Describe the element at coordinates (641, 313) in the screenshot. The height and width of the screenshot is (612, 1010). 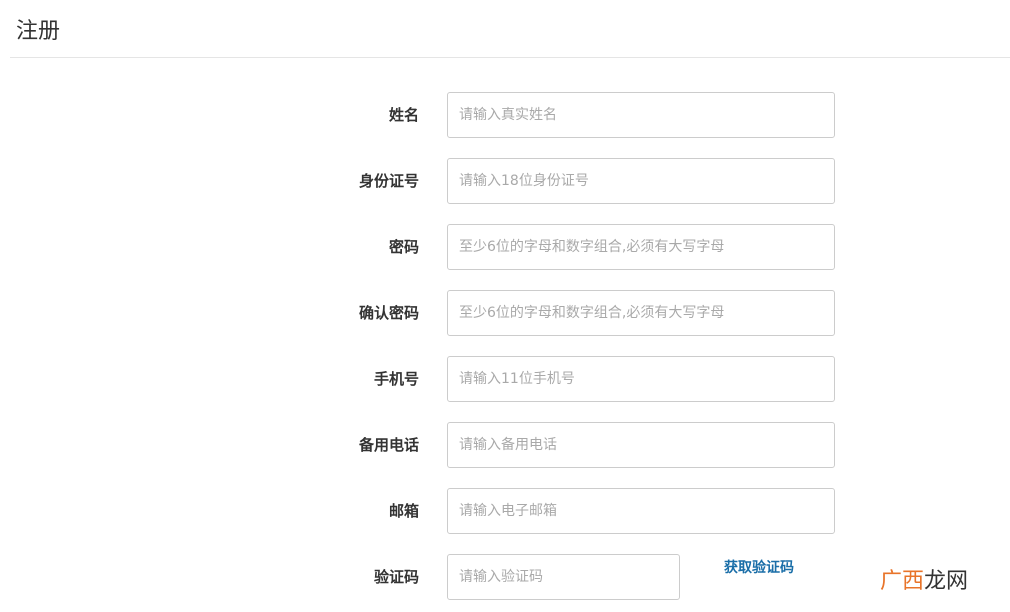
I see `confirm-password-input` at that location.